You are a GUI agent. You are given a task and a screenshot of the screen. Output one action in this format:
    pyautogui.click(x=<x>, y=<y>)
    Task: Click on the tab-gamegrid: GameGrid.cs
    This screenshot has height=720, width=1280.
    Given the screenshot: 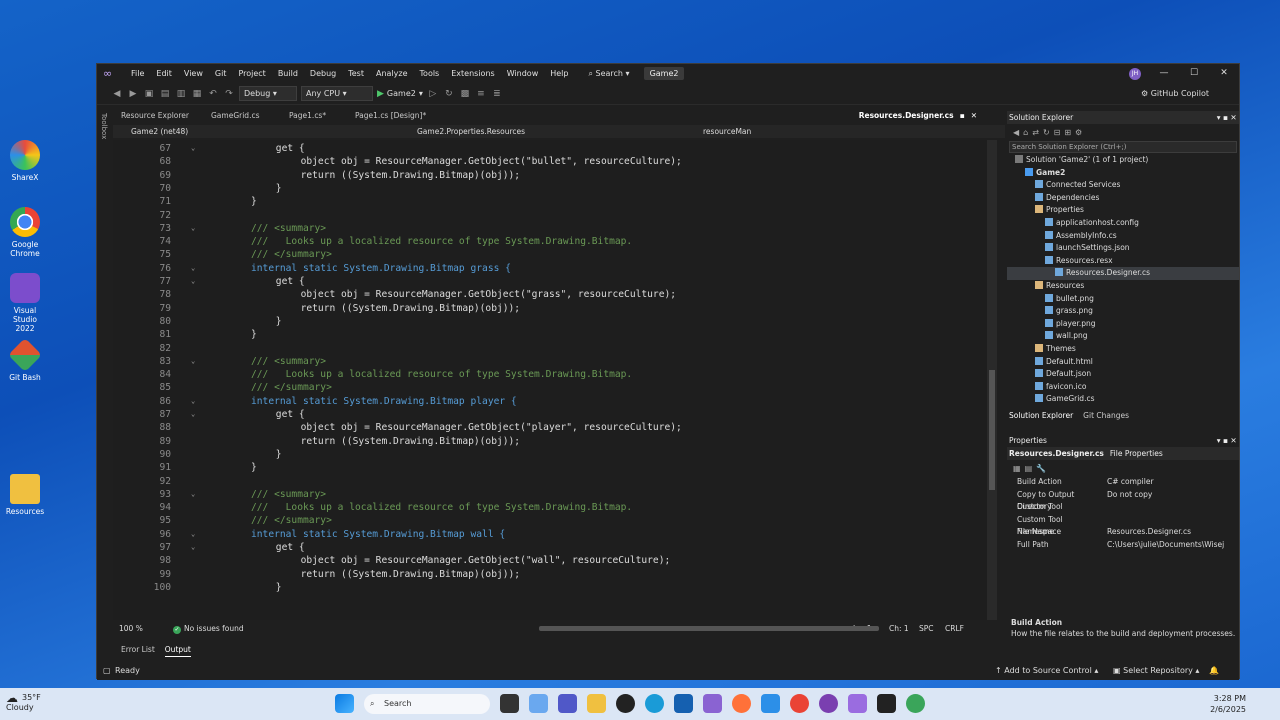 What is the action you would take?
    pyautogui.click(x=242, y=116)
    